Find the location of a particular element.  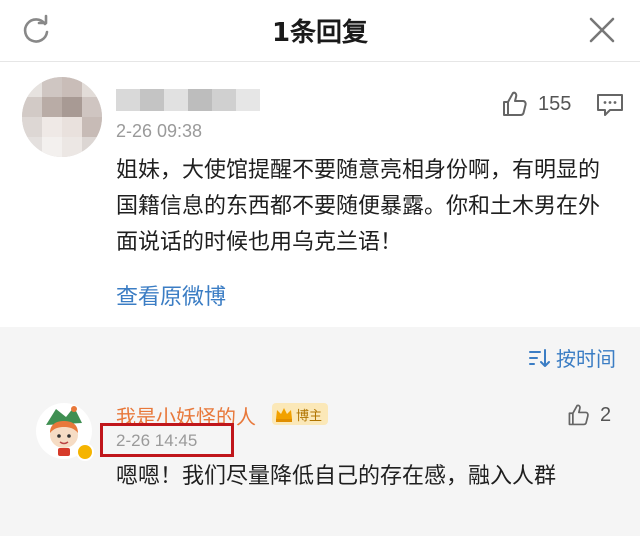

verified-badge-icon is located at coordinates (85, 452).